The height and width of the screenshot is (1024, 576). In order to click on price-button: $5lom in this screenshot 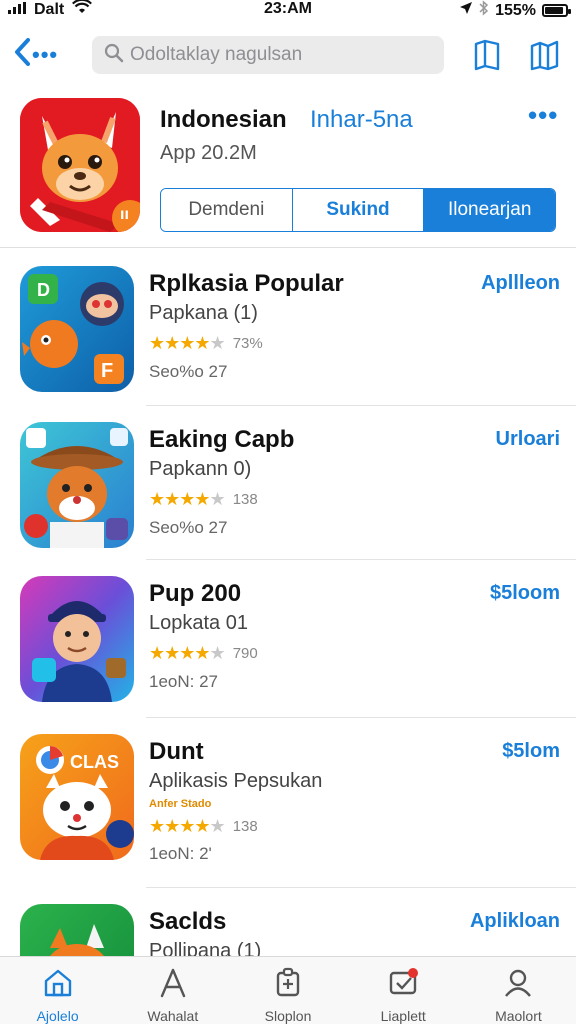, I will do `click(531, 751)`.